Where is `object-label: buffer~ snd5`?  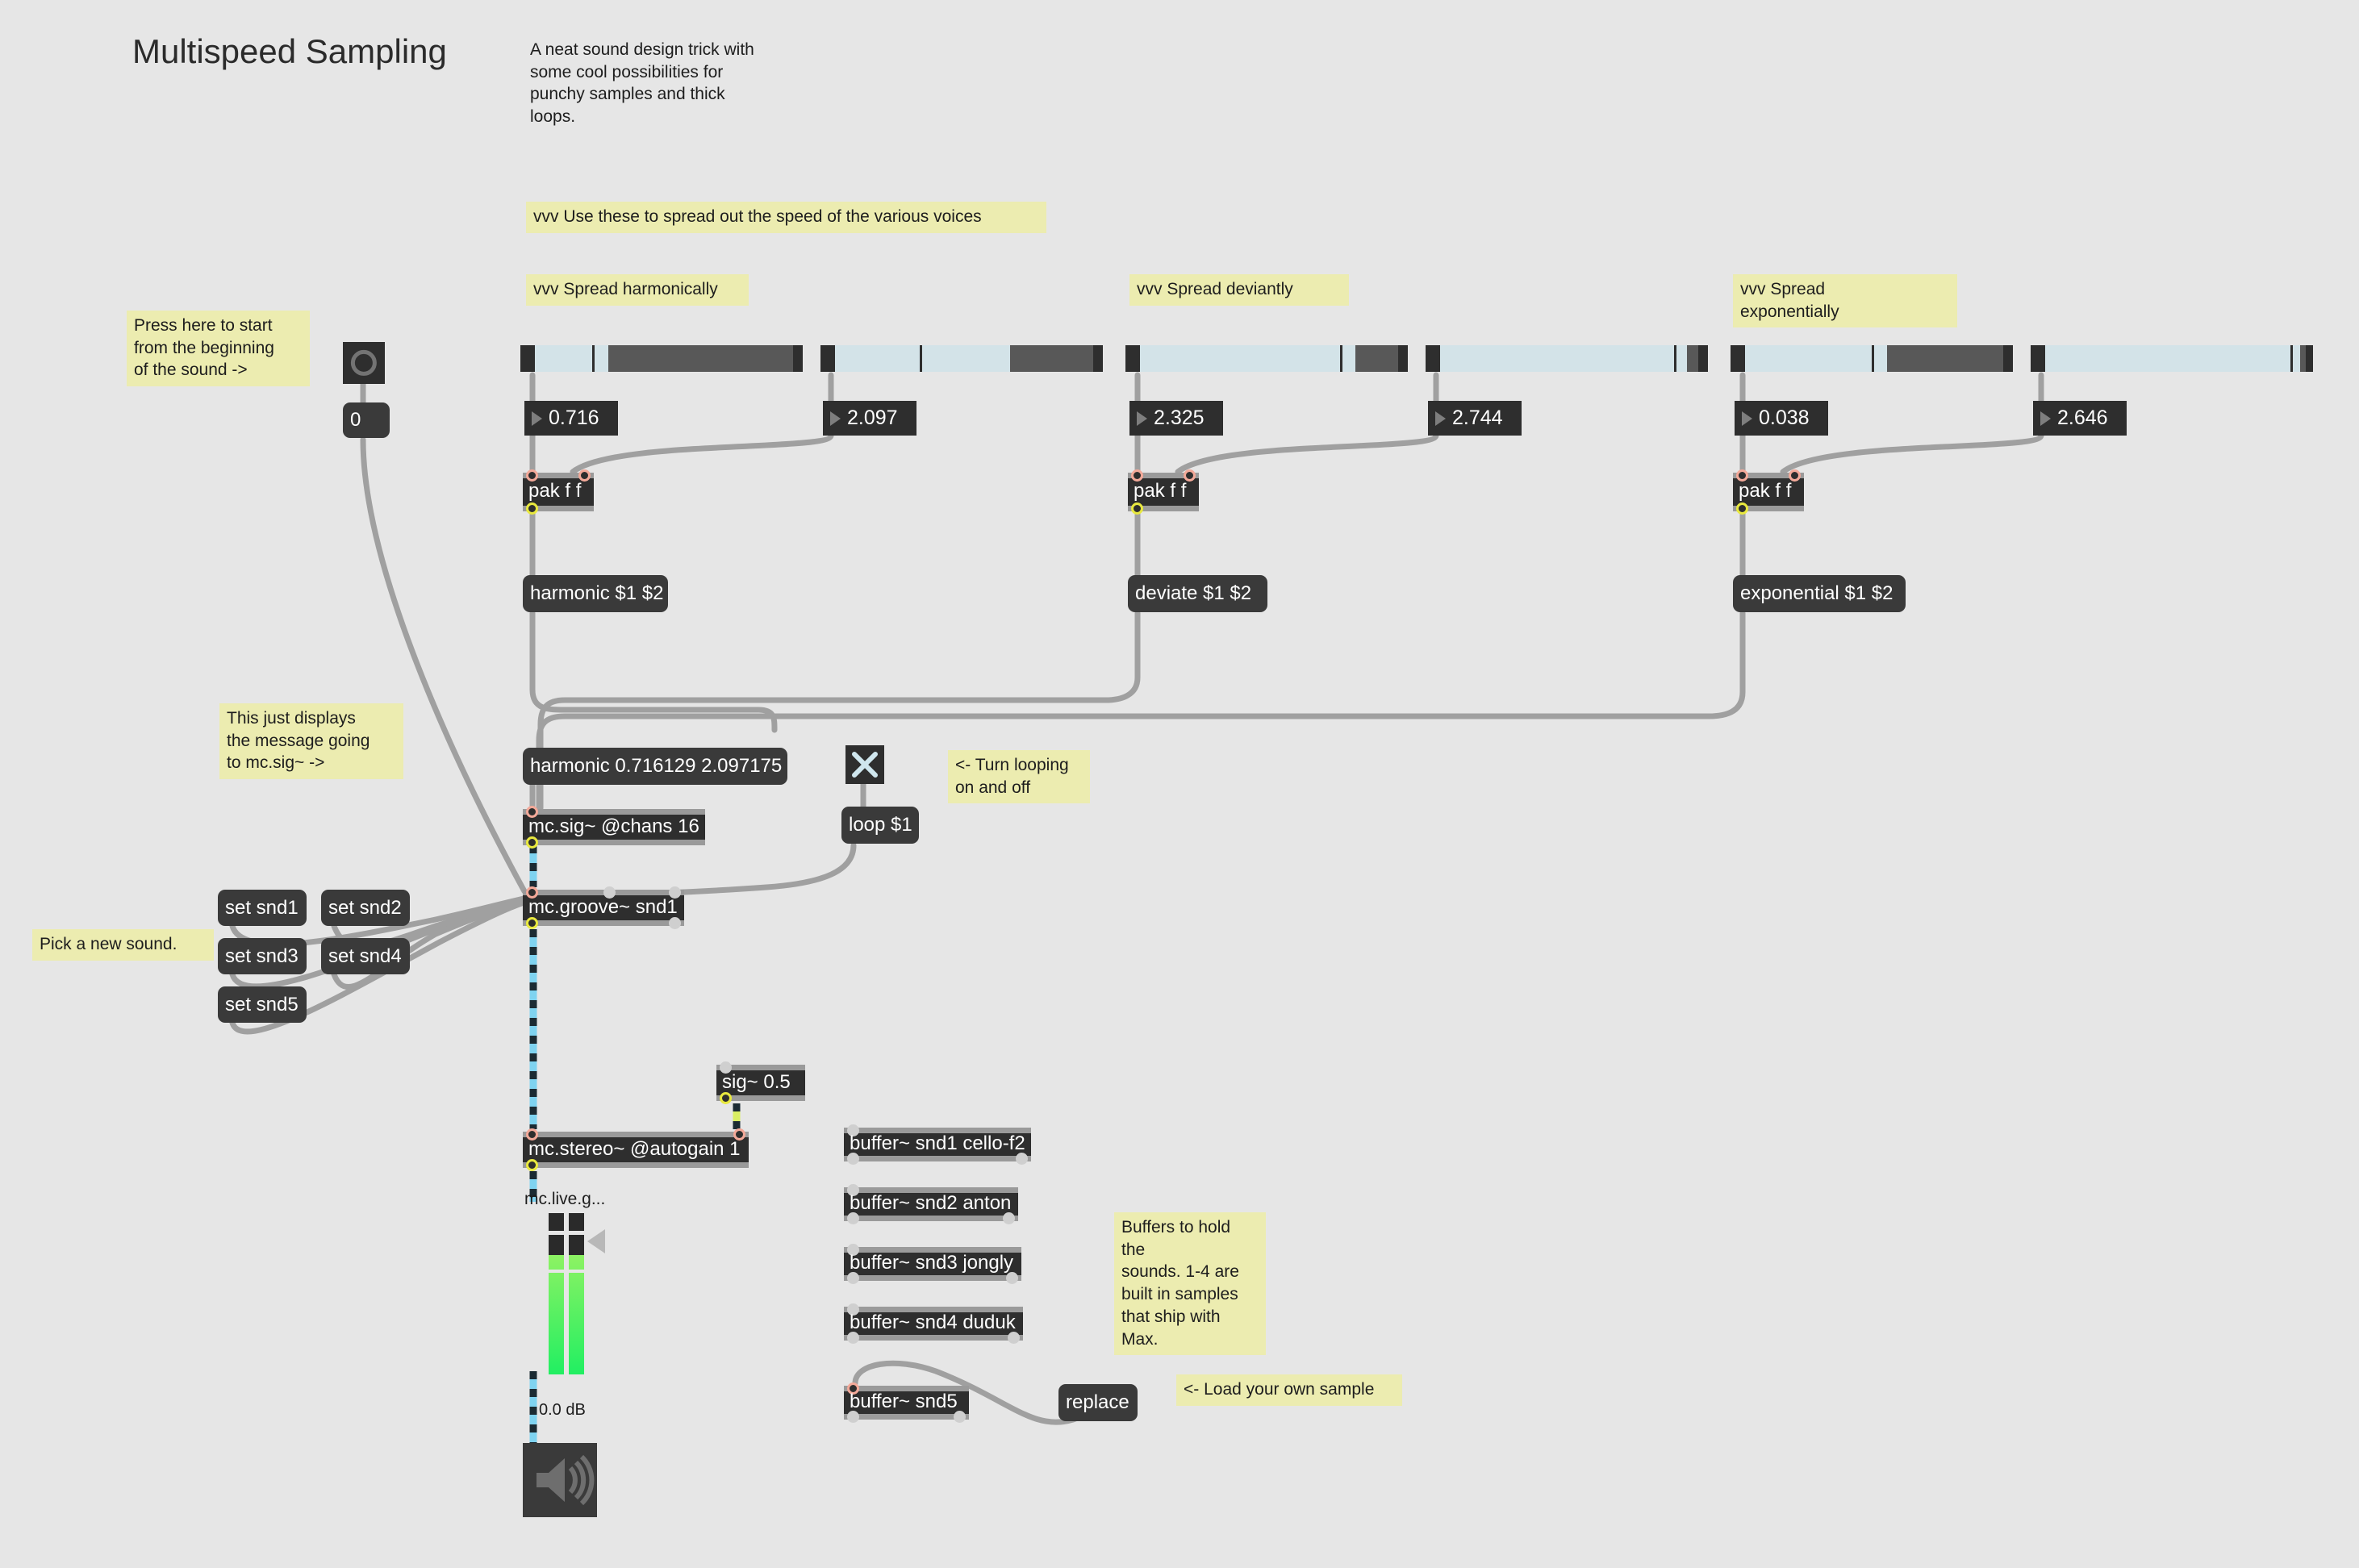
object-label: buffer~ snd5 is located at coordinates (904, 1401).